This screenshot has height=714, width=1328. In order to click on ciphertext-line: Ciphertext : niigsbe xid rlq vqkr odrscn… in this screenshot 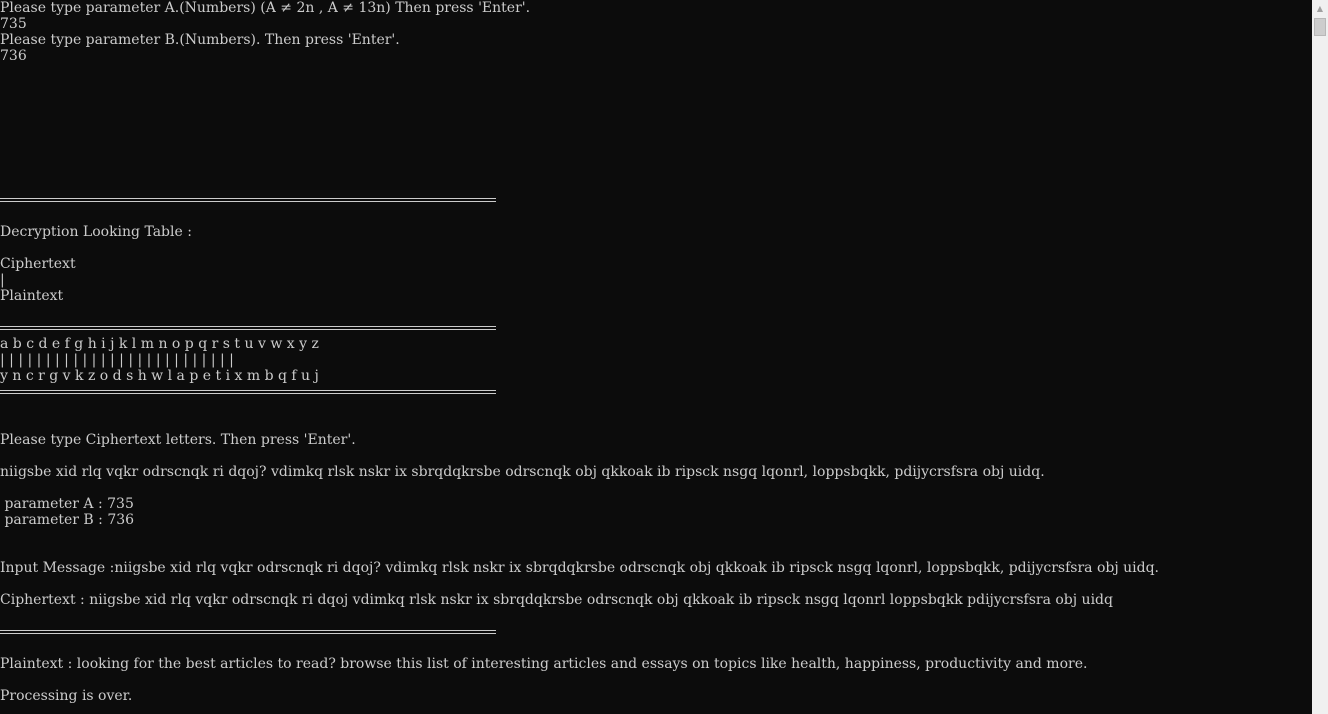, I will do `click(556, 600)`.